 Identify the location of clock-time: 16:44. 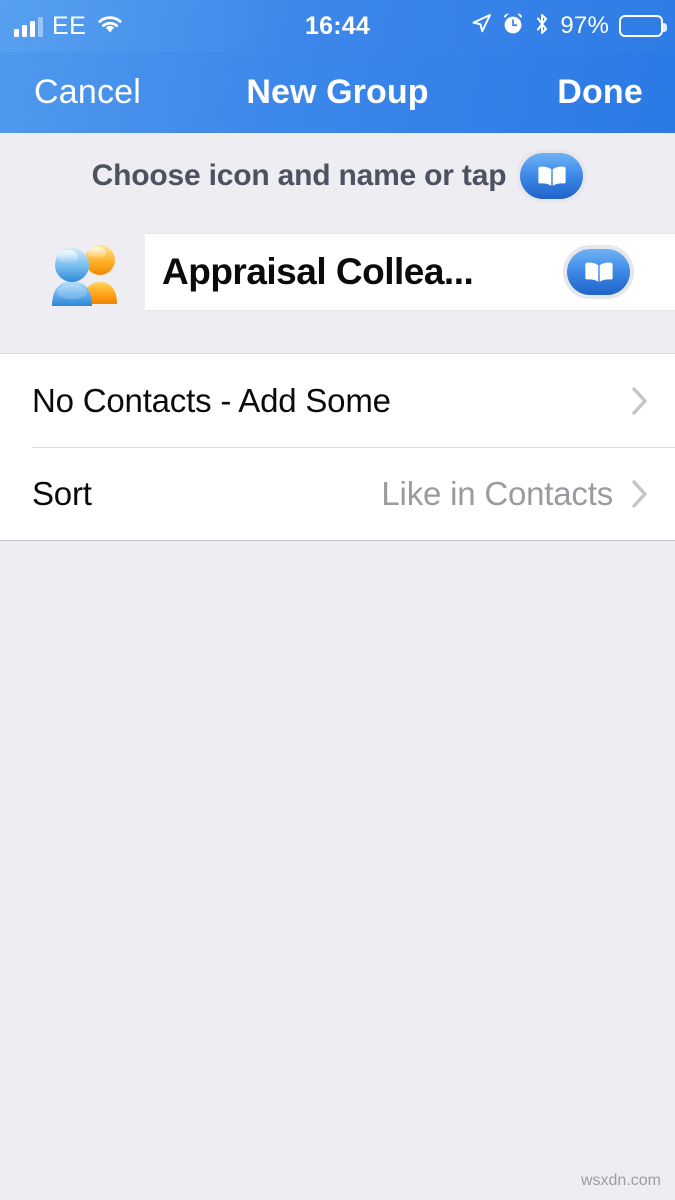
(337, 25).